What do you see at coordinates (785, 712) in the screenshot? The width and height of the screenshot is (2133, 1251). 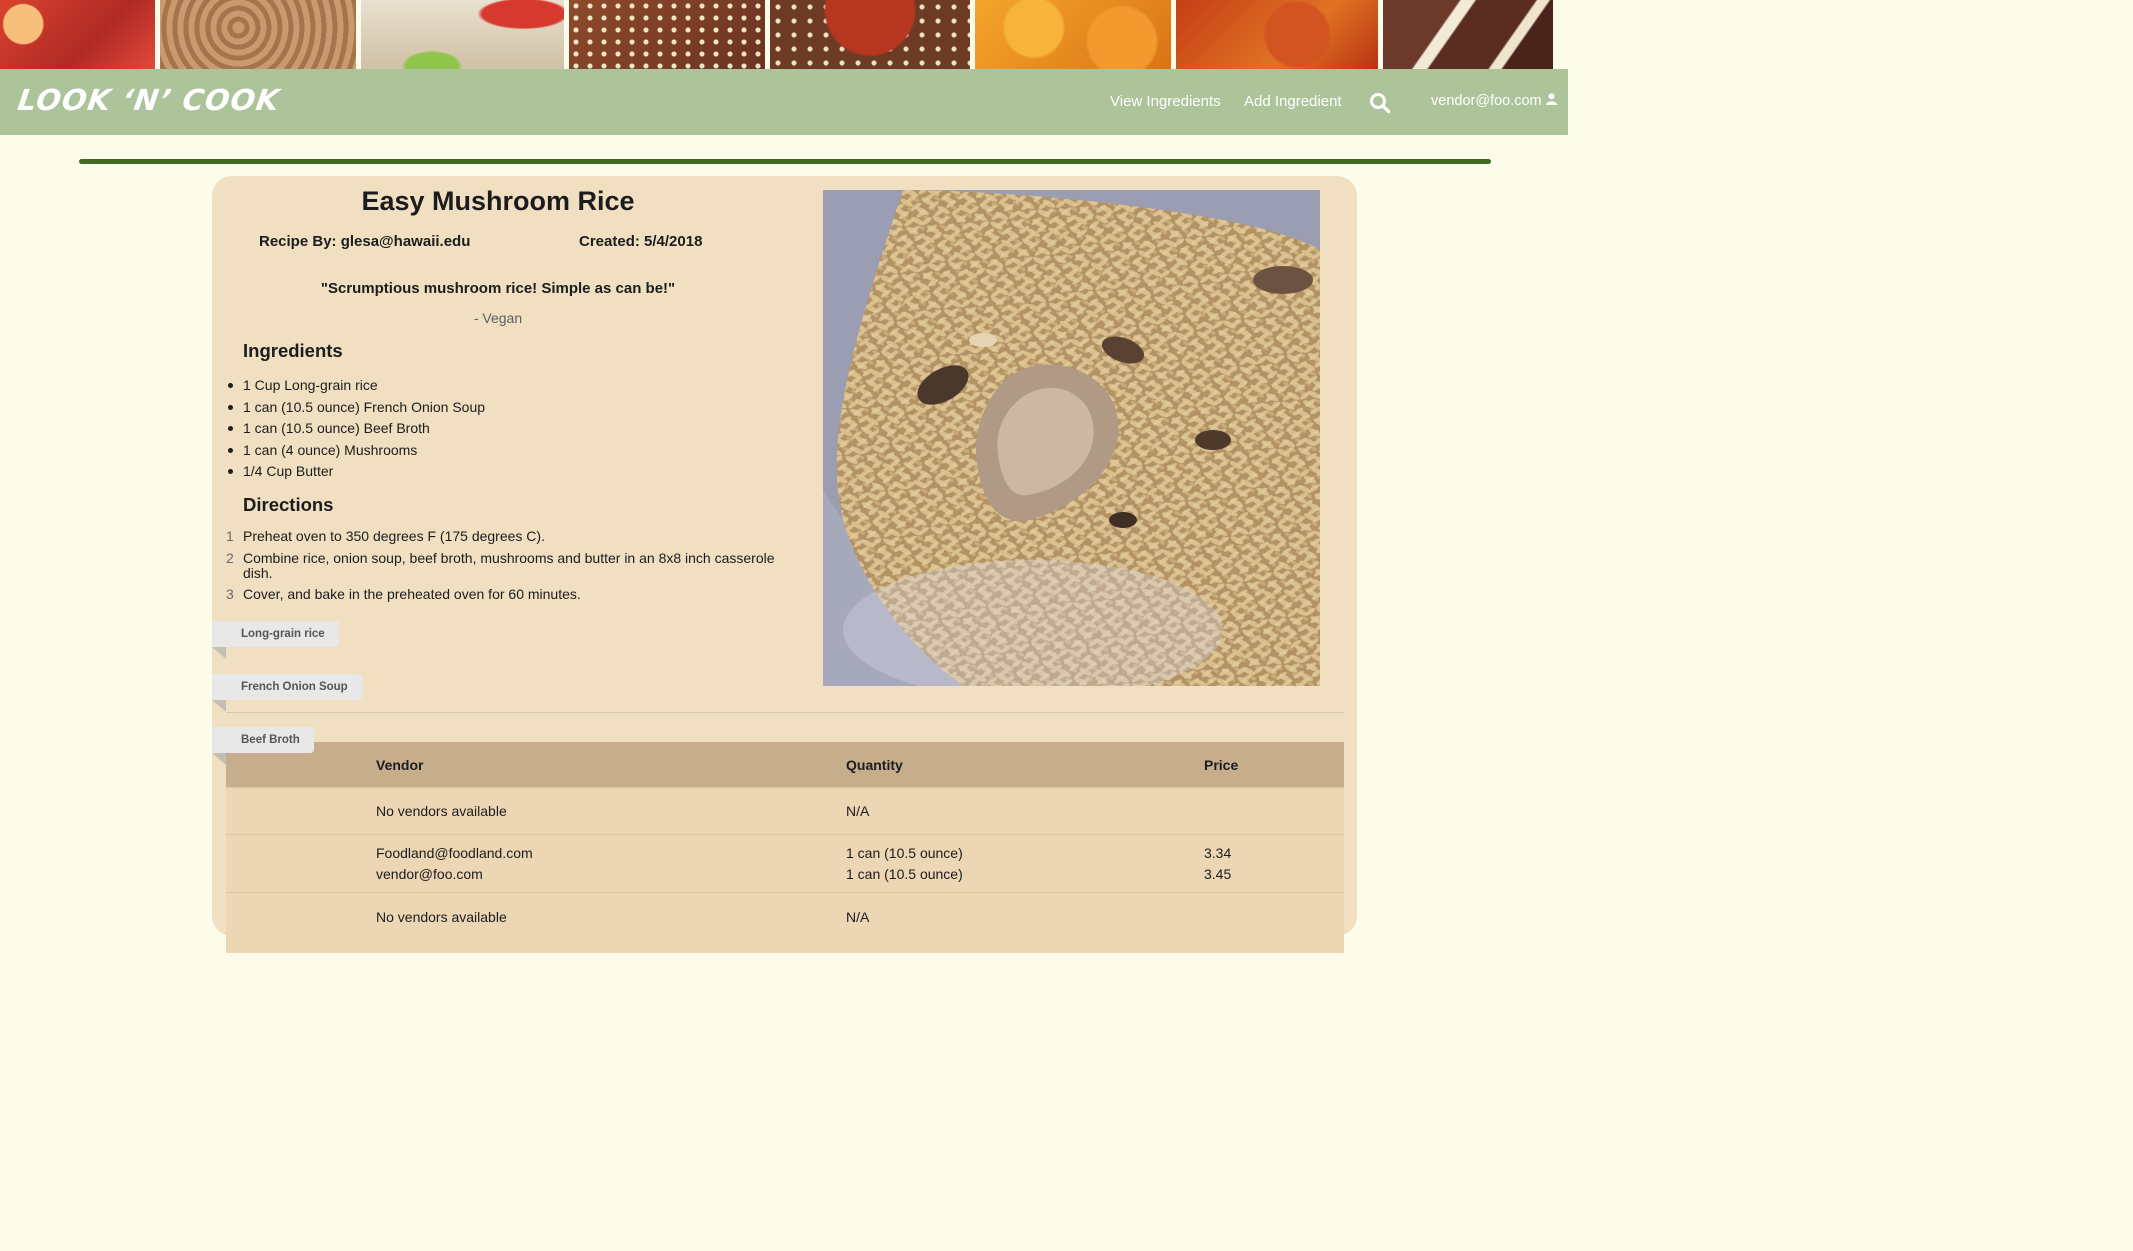 I see `card-divider` at bounding box center [785, 712].